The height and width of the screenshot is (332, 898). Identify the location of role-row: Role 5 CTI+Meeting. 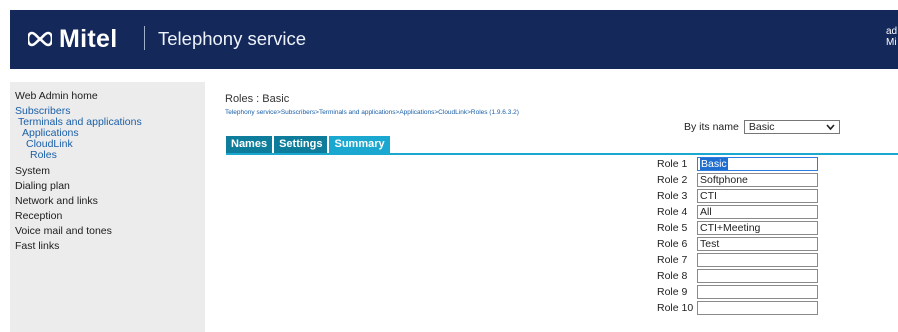
(737, 228).